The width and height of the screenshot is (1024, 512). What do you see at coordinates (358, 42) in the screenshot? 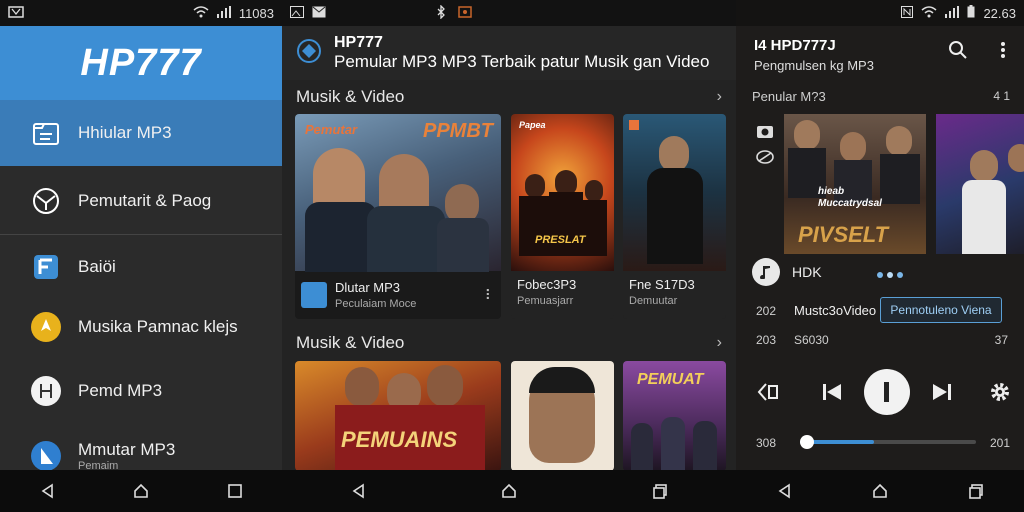
I see `app-title: HP777` at bounding box center [358, 42].